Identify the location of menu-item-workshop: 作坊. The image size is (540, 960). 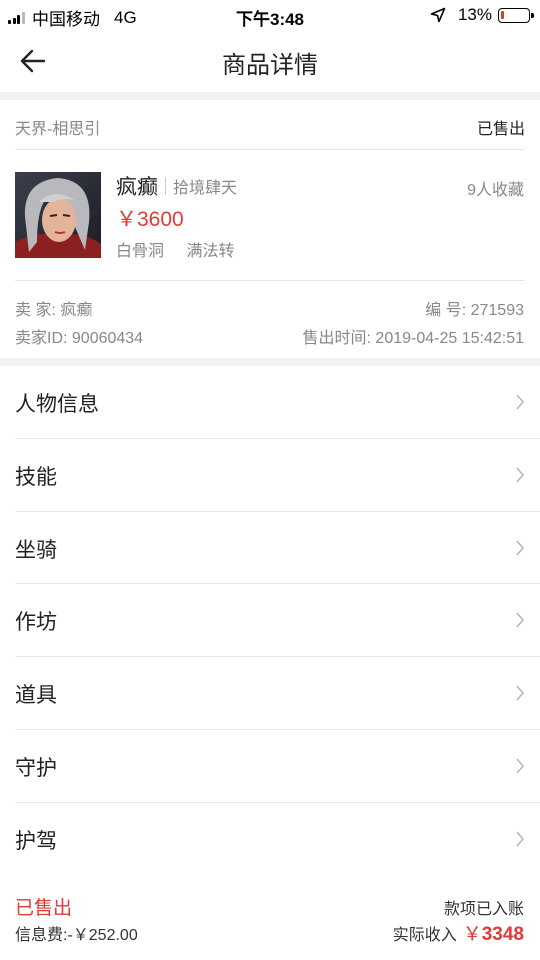
(277, 621).